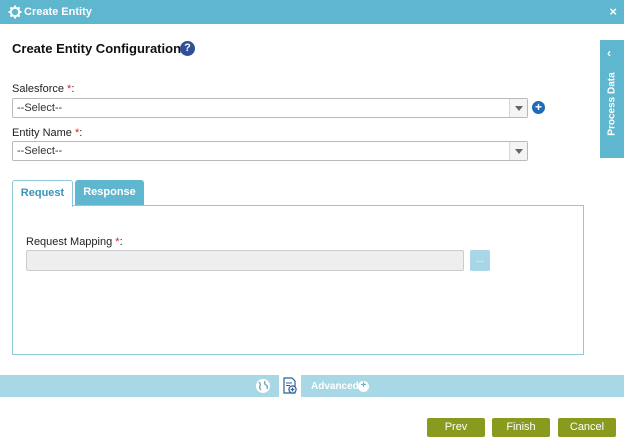 Image resolution: width=624 pixels, height=445 pixels. Describe the element at coordinates (270, 108) in the screenshot. I see `salesforce-select: --Select--` at that location.